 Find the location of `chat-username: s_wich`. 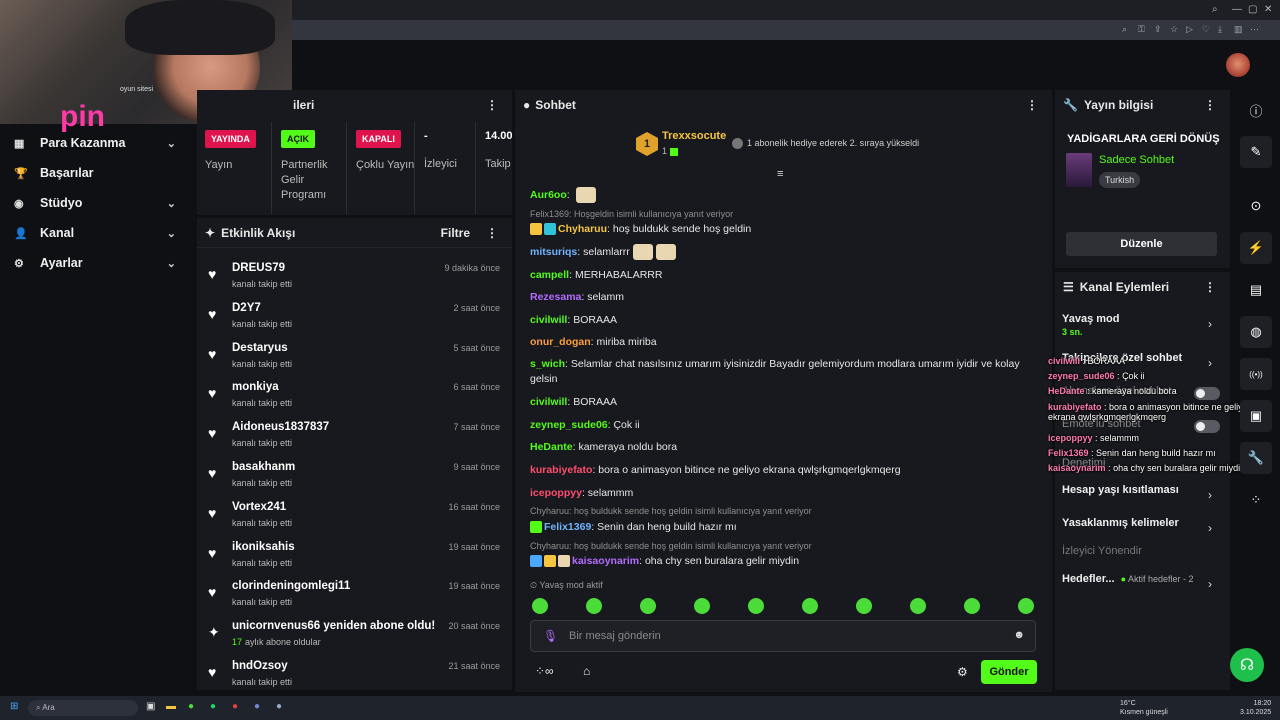

chat-username: s_wich is located at coordinates (547, 364).